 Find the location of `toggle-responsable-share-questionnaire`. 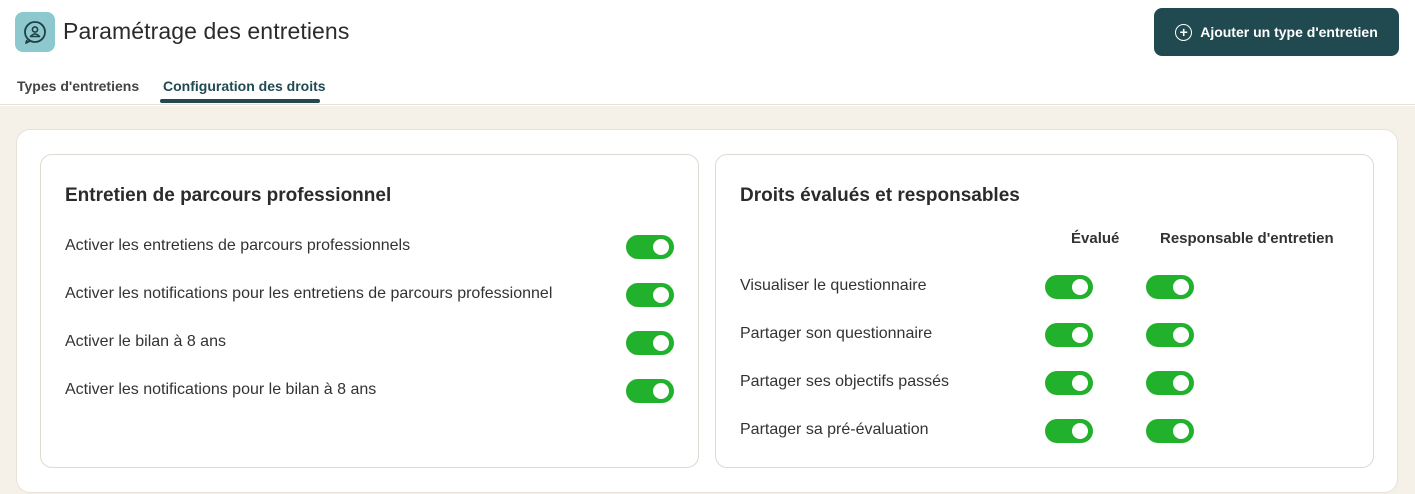

toggle-responsable-share-questionnaire is located at coordinates (1170, 335).